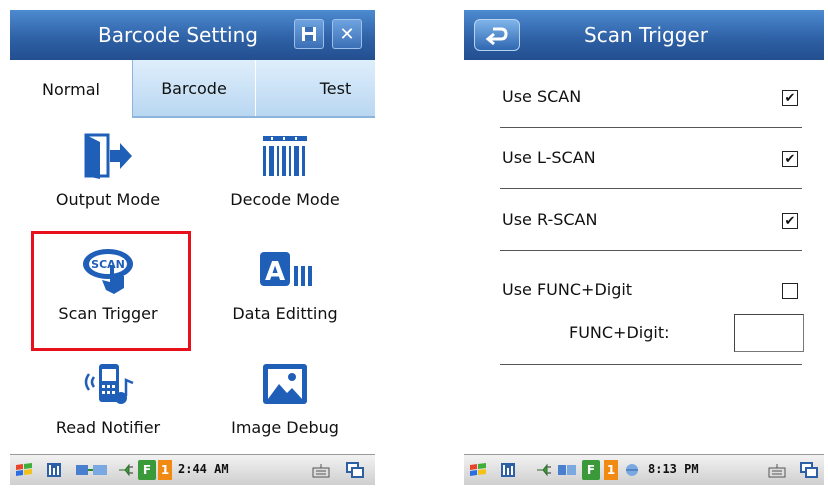 The image size is (828, 493). What do you see at coordinates (790, 221) in the screenshot?
I see `use-rscan-checkbox: ✔` at bounding box center [790, 221].